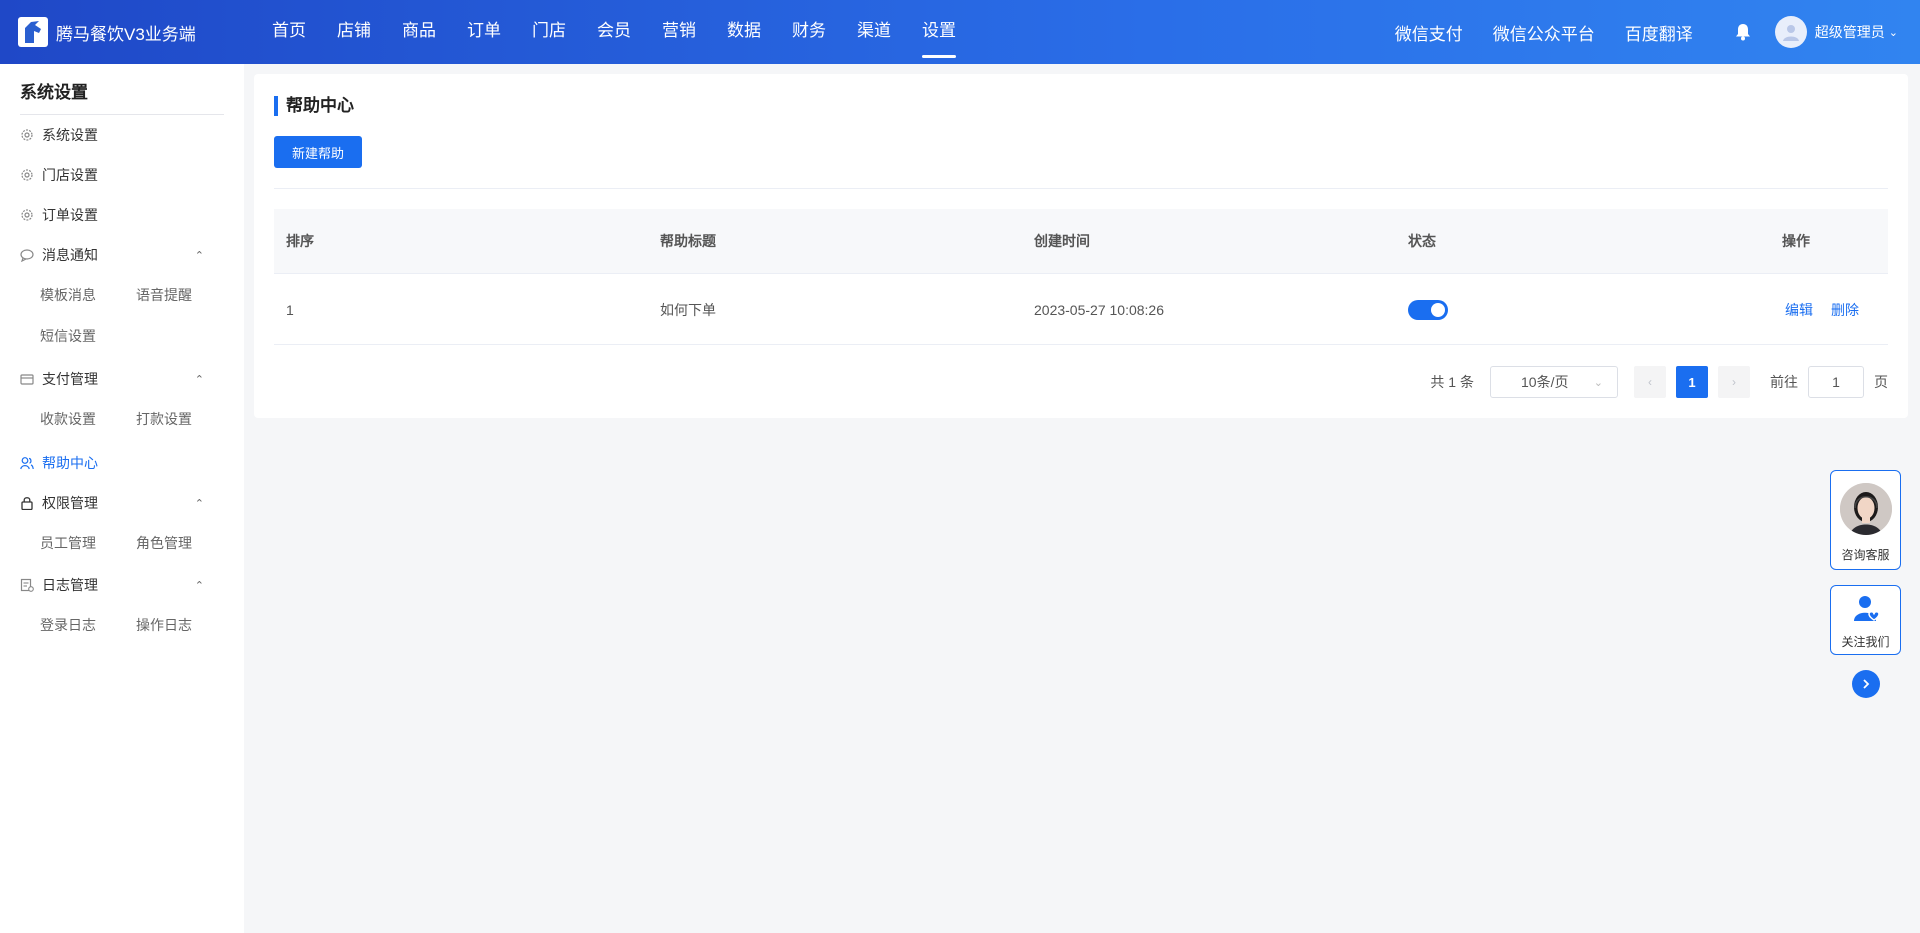  Describe the element at coordinates (27, 379) in the screenshot. I see `wallet-icon` at that location.